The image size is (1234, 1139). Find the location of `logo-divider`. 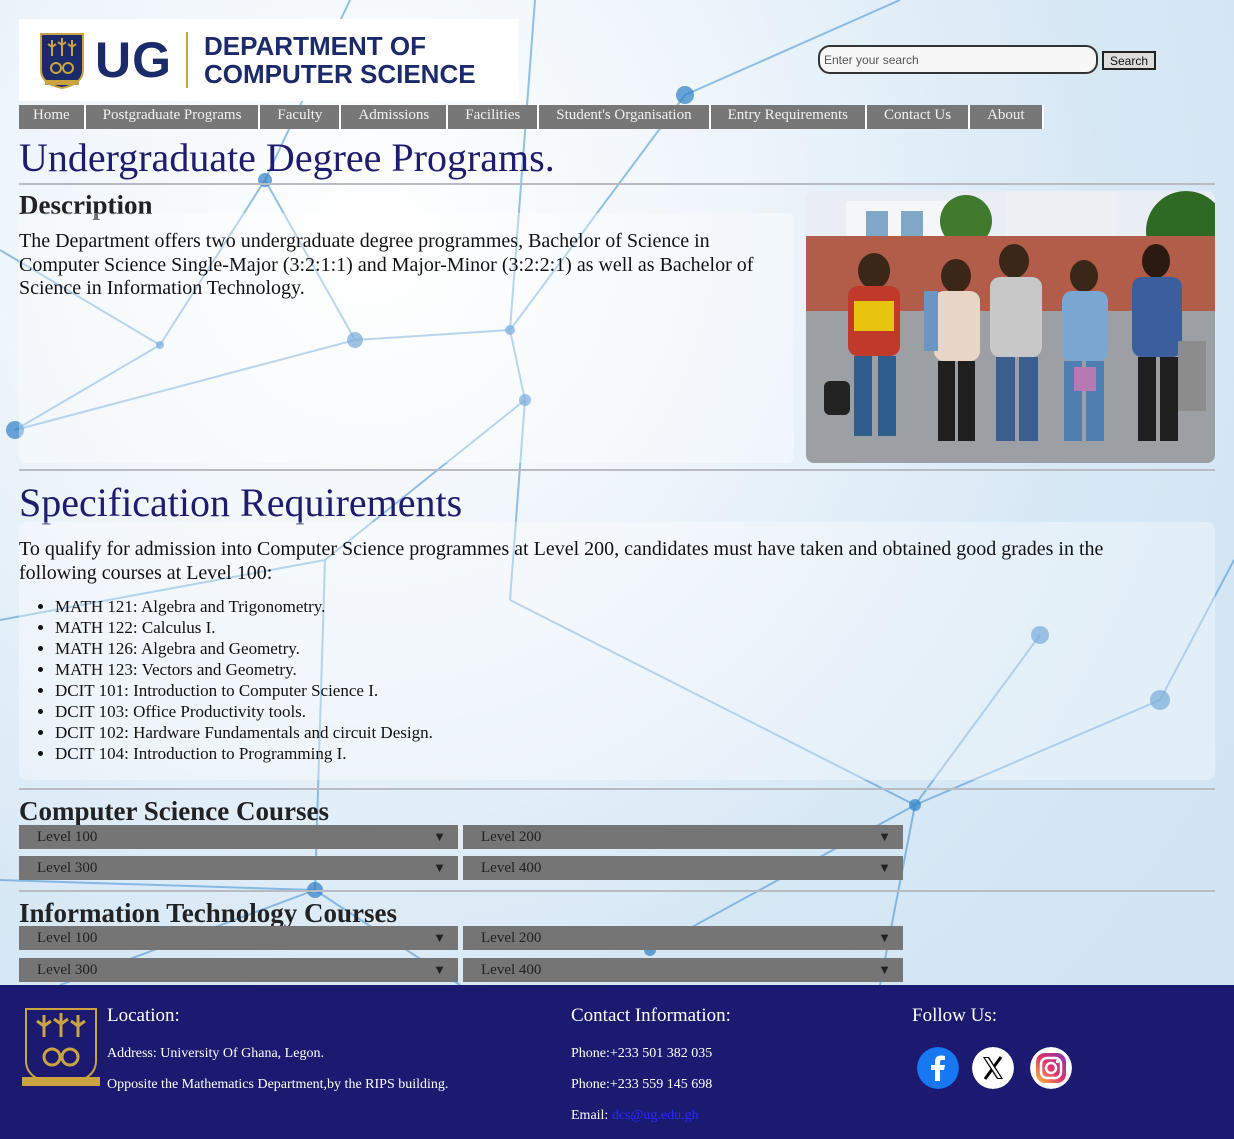

logo-divider is located at coordinates (187, 60).